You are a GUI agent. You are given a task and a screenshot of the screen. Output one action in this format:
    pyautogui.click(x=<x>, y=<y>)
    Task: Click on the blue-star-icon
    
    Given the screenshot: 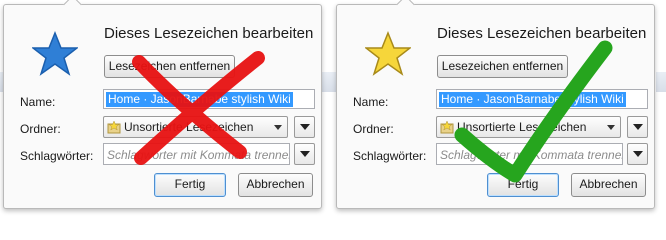 What is the action you would take?
    pyautogui.click(x=55, y=53)
    